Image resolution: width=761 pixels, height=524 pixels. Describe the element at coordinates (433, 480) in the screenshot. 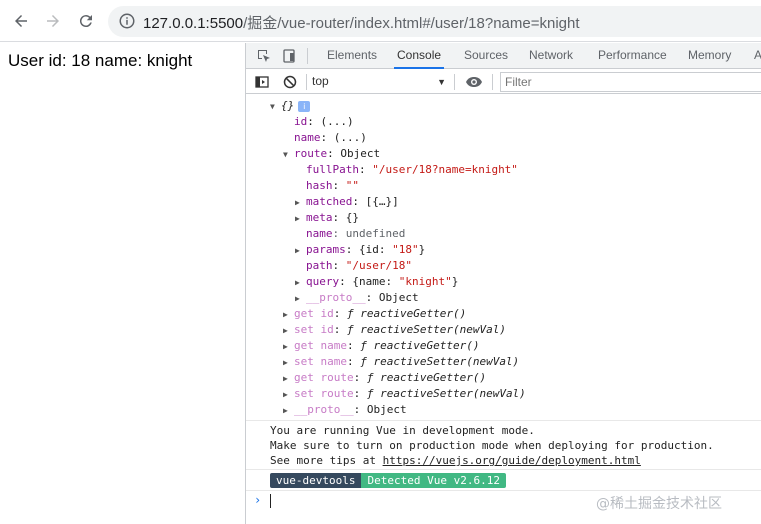

I see `badge-detected-vue: Detected Vue v2.6.12` at that location.